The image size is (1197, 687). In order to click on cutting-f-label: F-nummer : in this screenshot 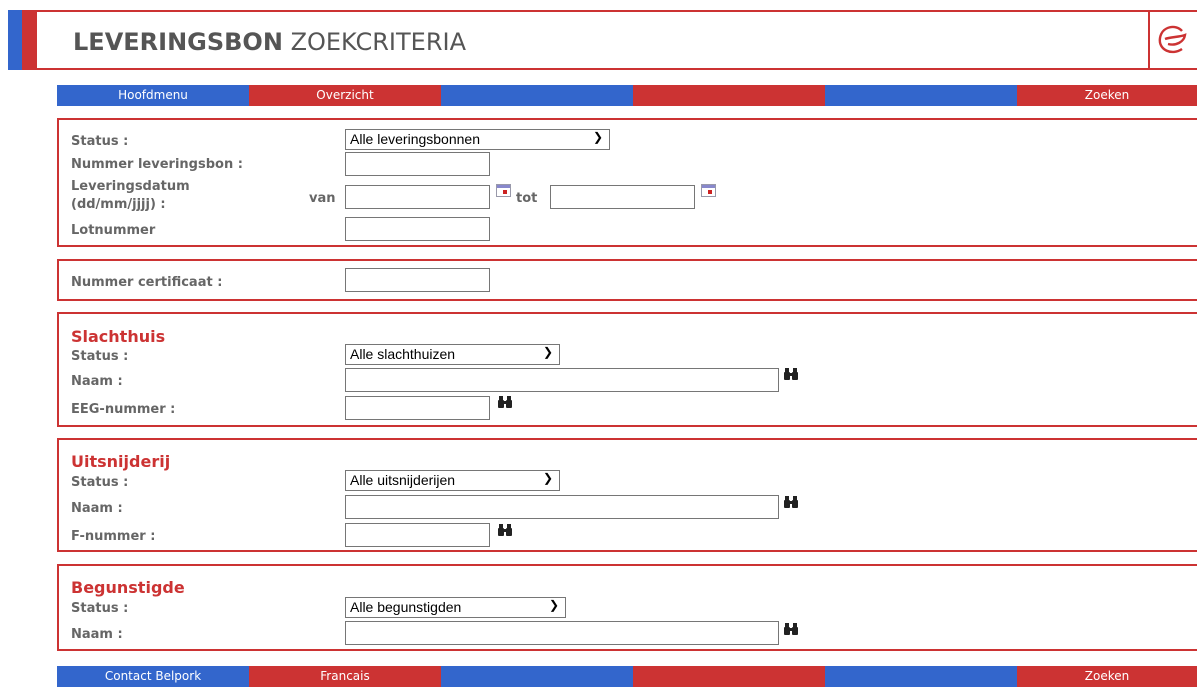, I will do `click(113, 536)`.